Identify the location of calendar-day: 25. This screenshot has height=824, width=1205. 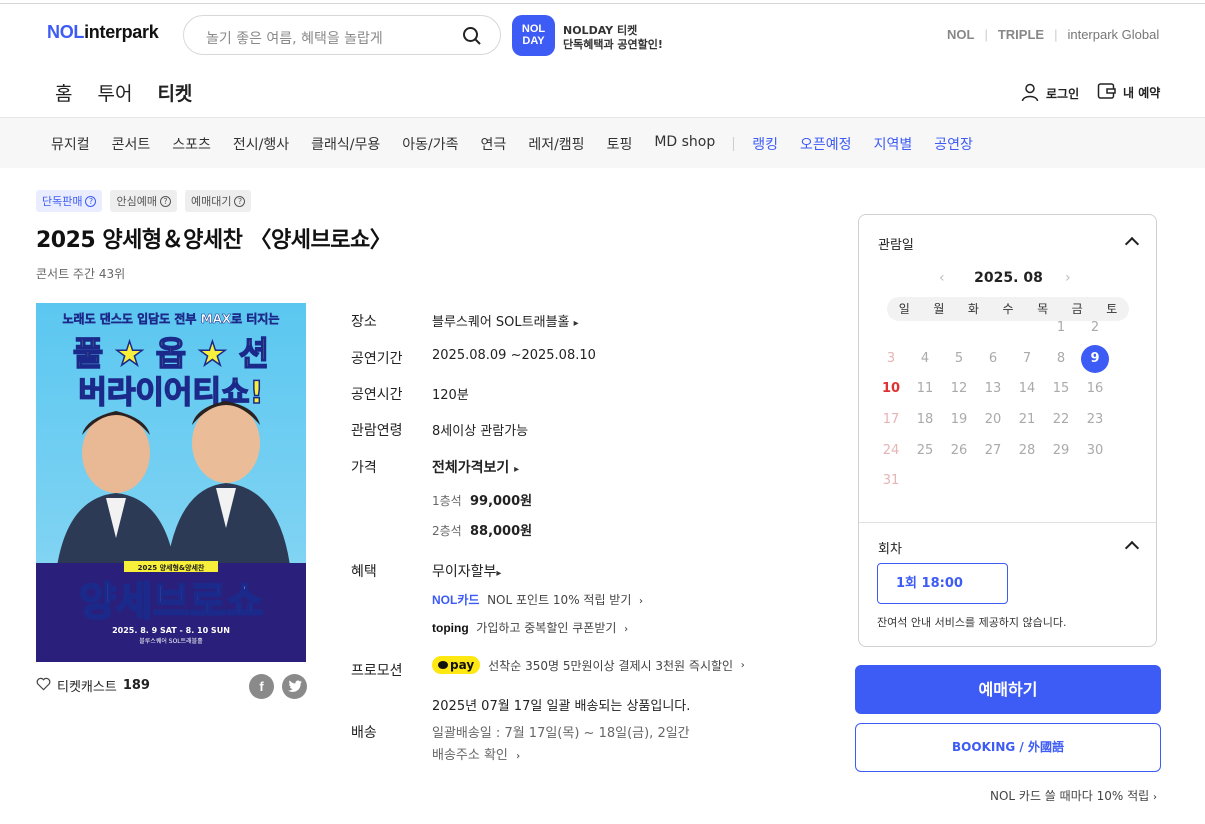
(925, 451).